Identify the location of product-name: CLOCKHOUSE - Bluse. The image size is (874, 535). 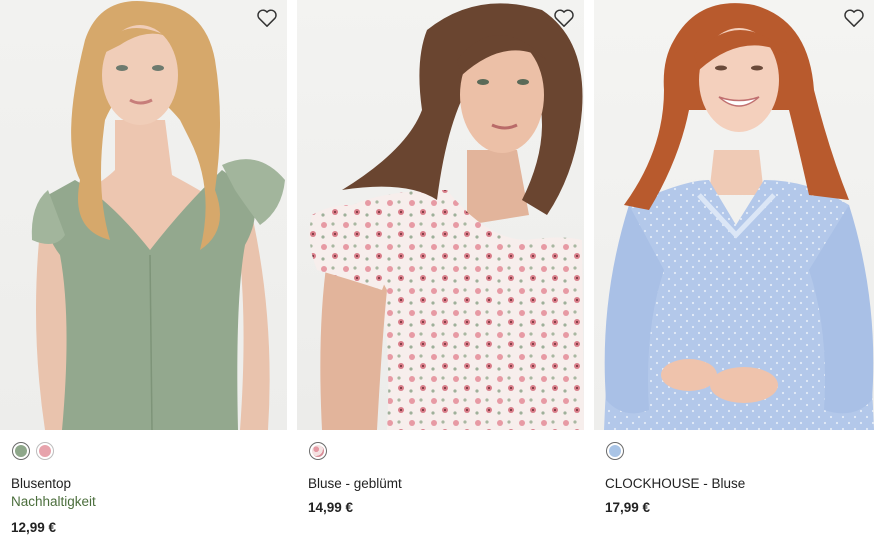
(739, 483).